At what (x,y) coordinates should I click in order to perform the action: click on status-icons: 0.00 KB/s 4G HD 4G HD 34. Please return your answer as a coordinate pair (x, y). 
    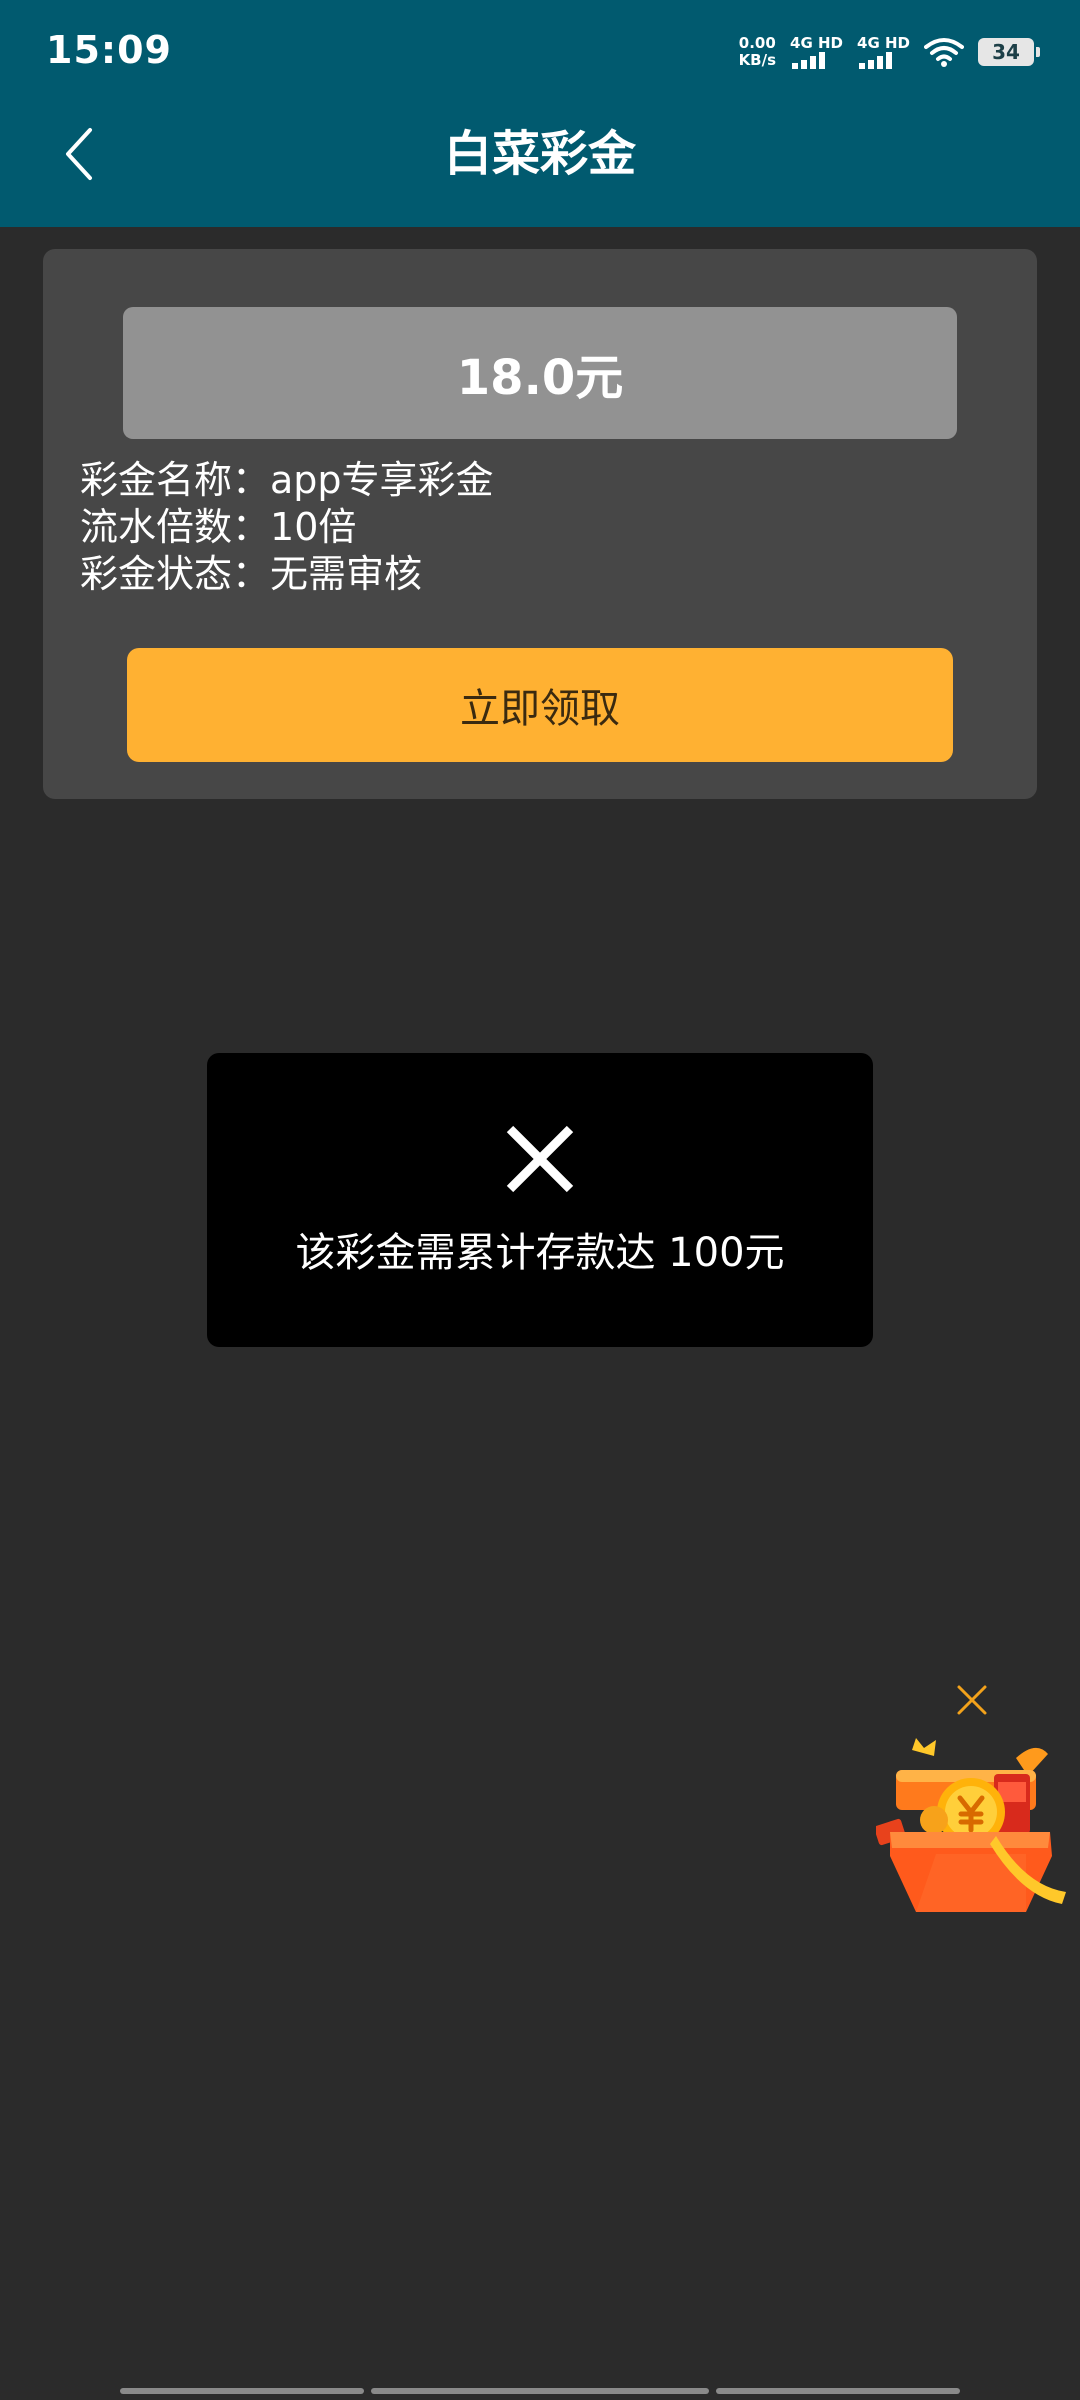
    Looking at the image, I should click on (889, 52).